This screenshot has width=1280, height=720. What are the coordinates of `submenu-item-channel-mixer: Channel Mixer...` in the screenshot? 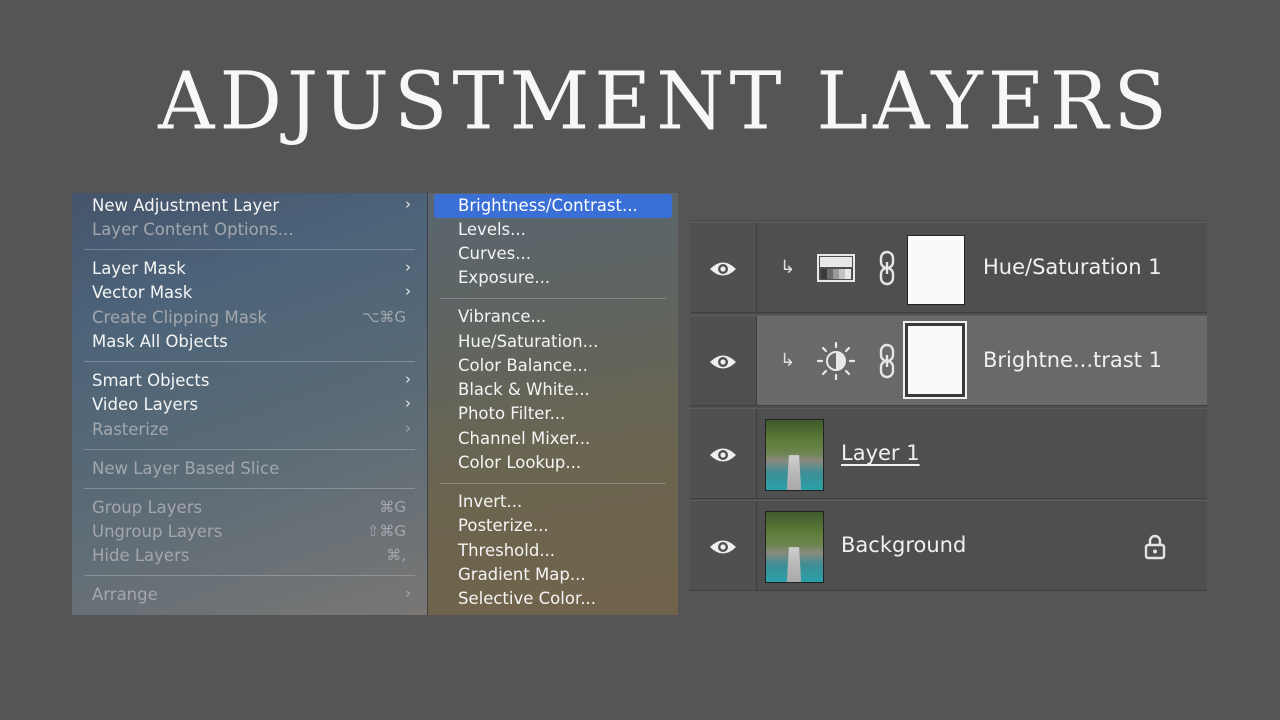 It's located at (553, 439).